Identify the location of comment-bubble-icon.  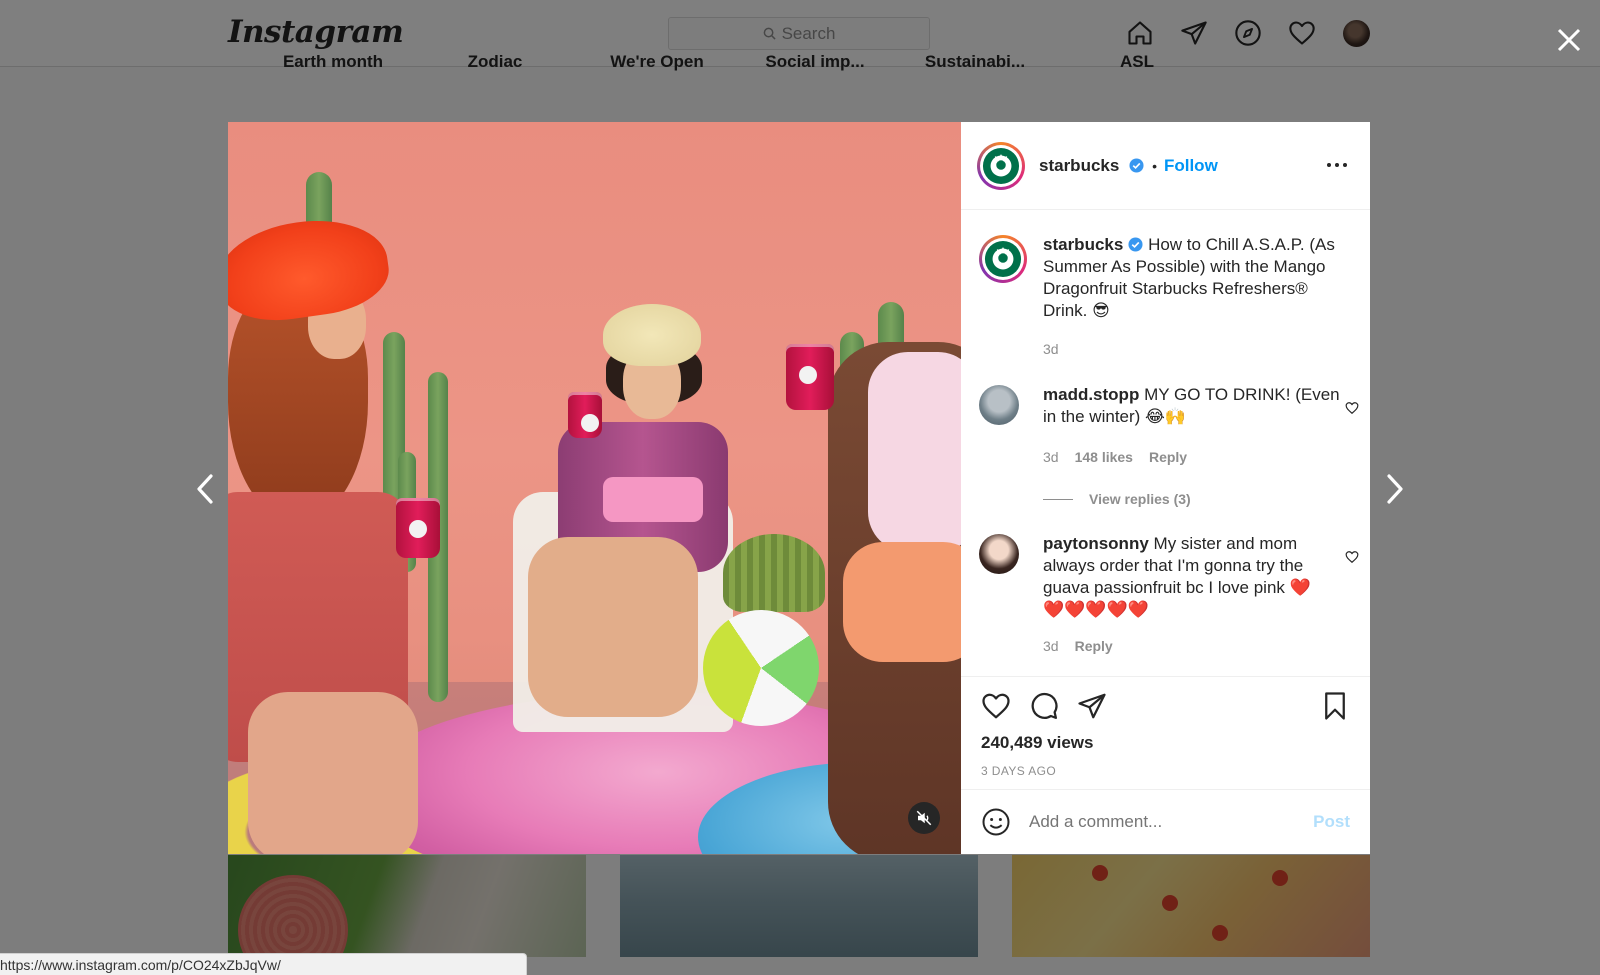
(1044, 706).